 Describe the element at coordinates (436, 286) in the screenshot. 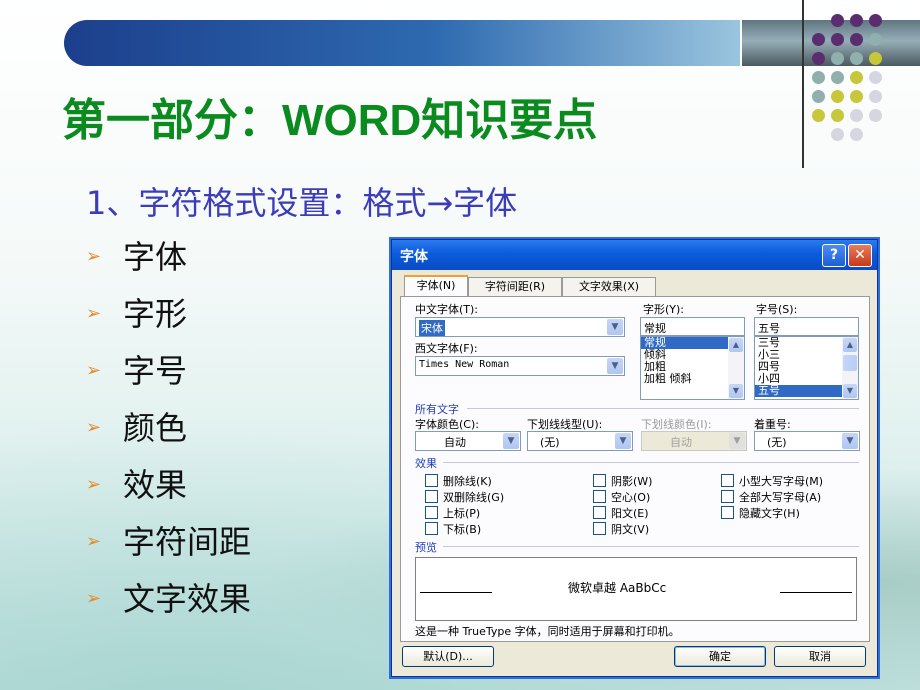

I see `tab-font: 字体(N)` at that location.